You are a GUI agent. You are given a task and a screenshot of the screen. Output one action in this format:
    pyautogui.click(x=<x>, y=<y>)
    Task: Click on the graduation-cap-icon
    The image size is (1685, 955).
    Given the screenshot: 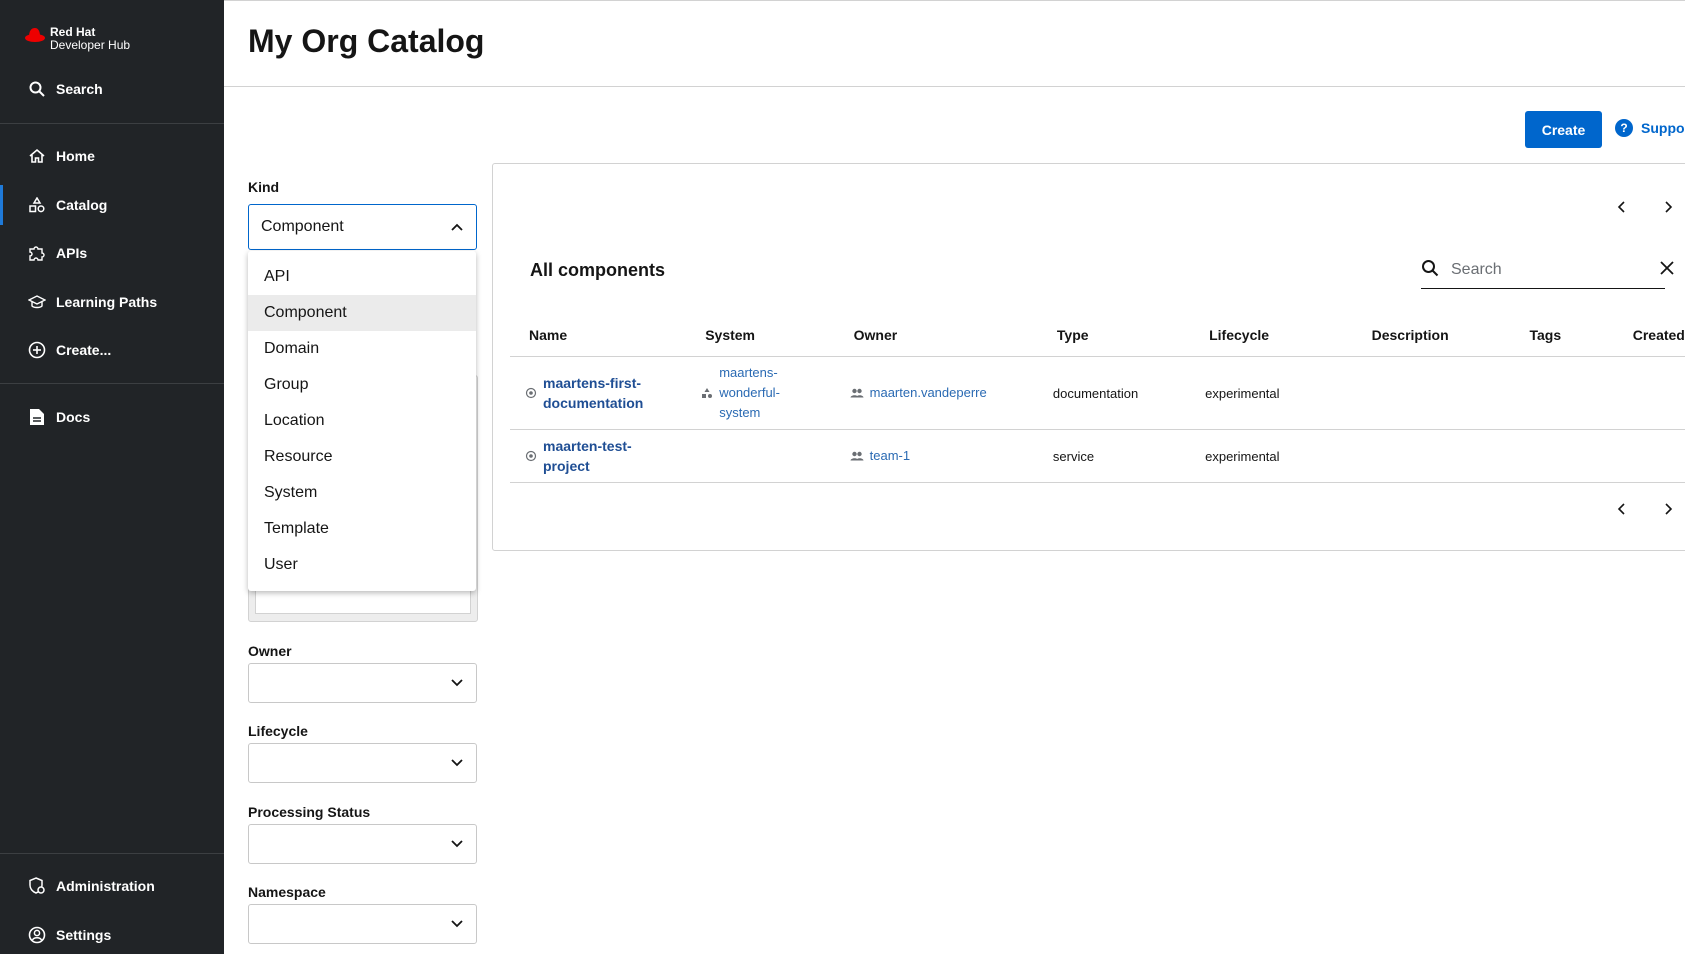 What is the action you would take?
    pyautogui.click(x=37, y=302)
    